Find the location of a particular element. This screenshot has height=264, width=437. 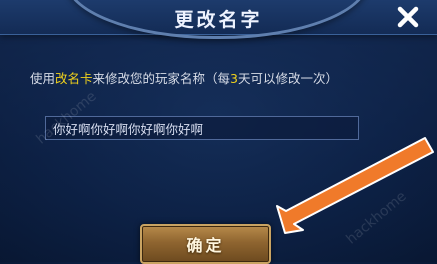

confirm-button: 确定 is located at coordinates (205, 244).